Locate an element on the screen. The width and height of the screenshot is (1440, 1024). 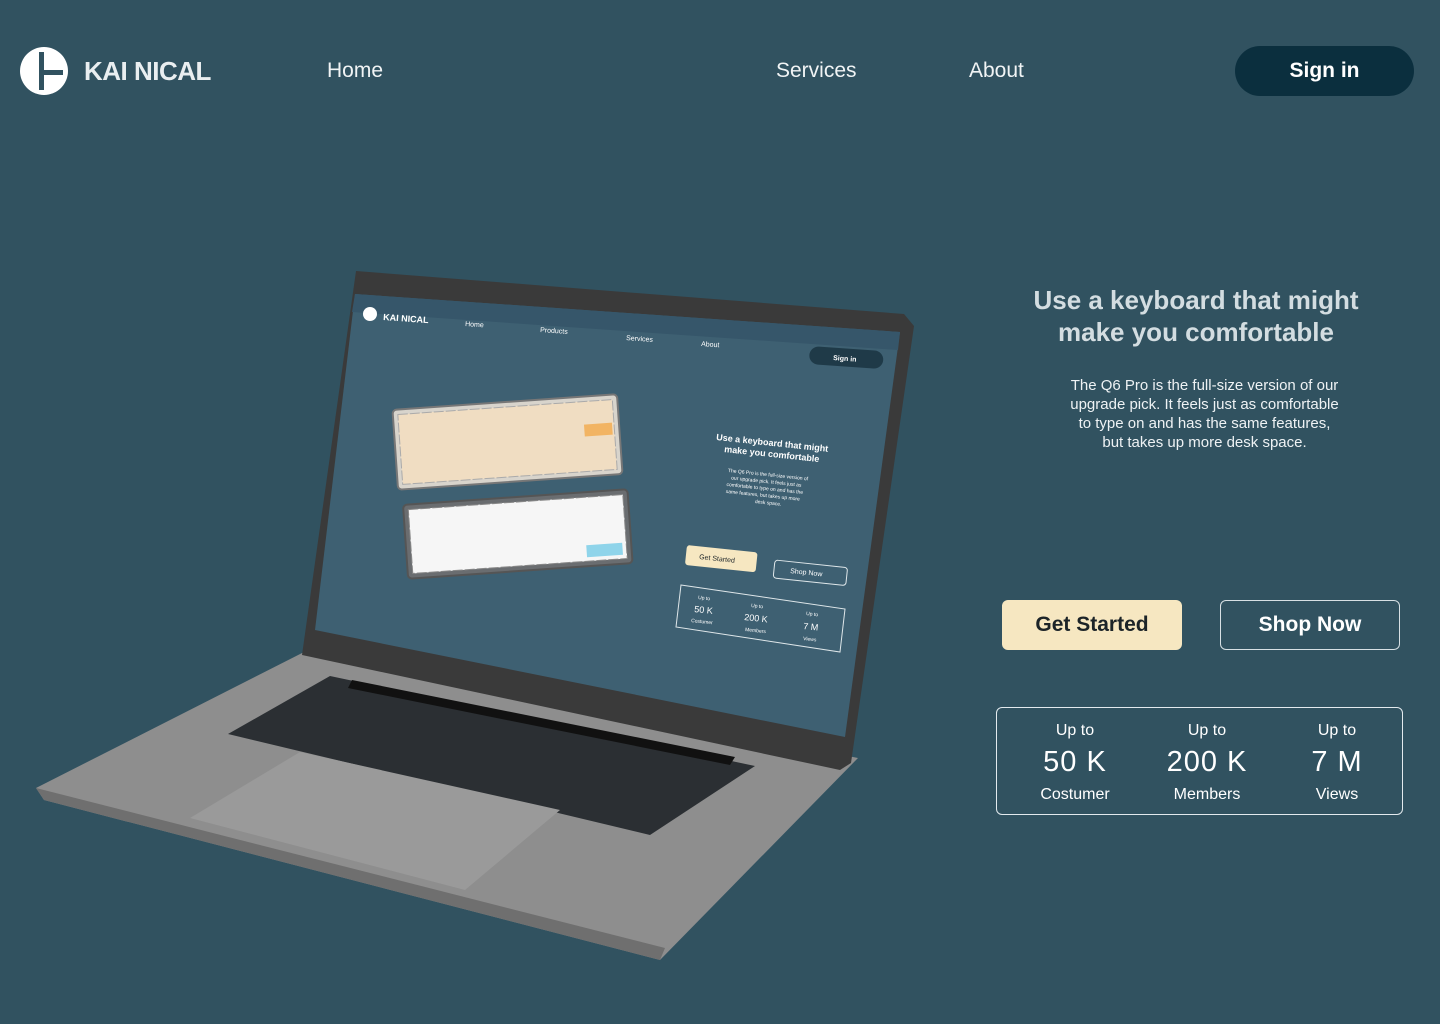
get-started-button: Get Started is located at coordinates (1092, 625).